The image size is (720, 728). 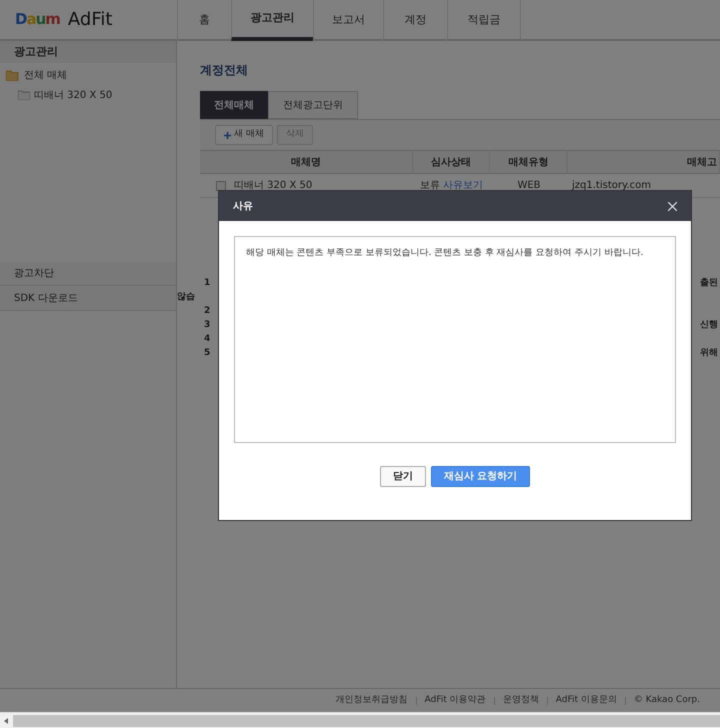 I want to click on sidebar-menu-item: SDK 다운로드, so click(x=88, y=299).